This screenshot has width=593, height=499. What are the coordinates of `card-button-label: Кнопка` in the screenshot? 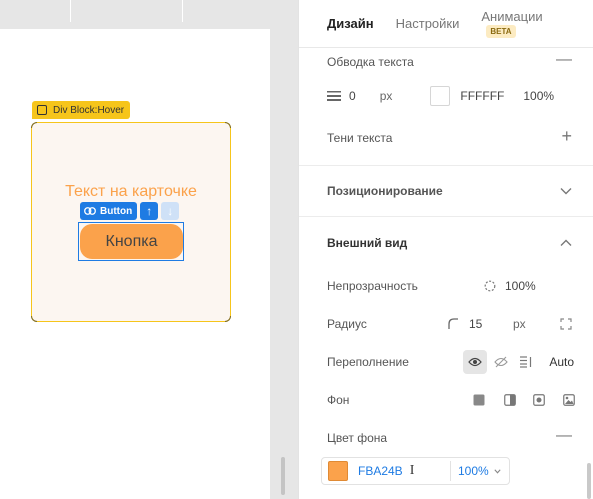 It's located at (131, 241).